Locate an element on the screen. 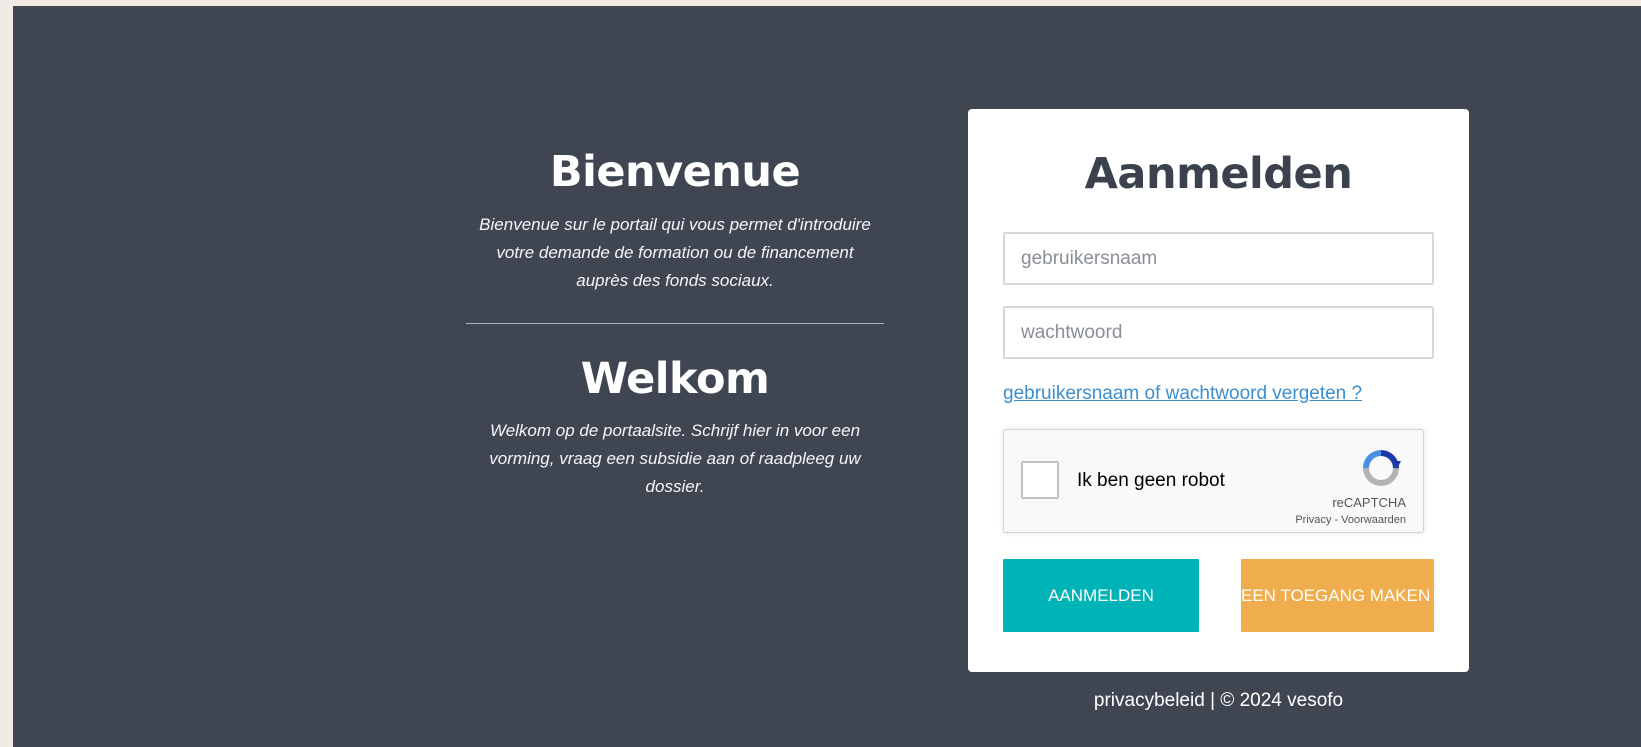  copyright-text: © 2024 vesofo is located at coordinates (1282, 700).